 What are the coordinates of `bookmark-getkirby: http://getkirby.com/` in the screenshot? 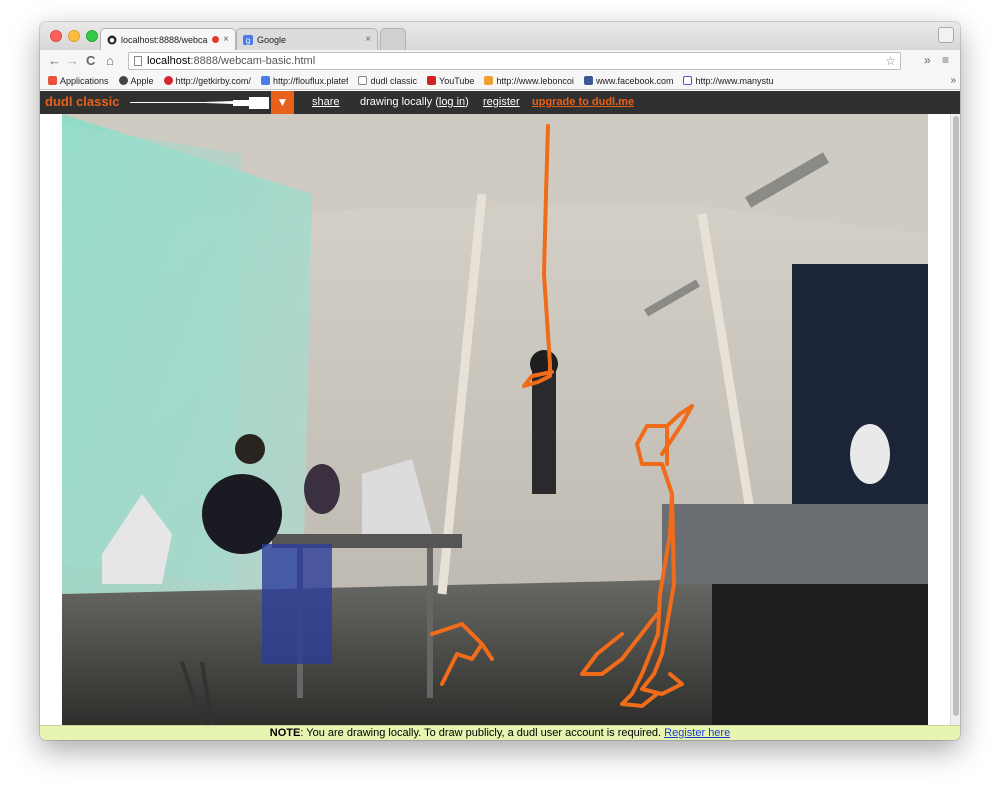 It's located at (207, 80).